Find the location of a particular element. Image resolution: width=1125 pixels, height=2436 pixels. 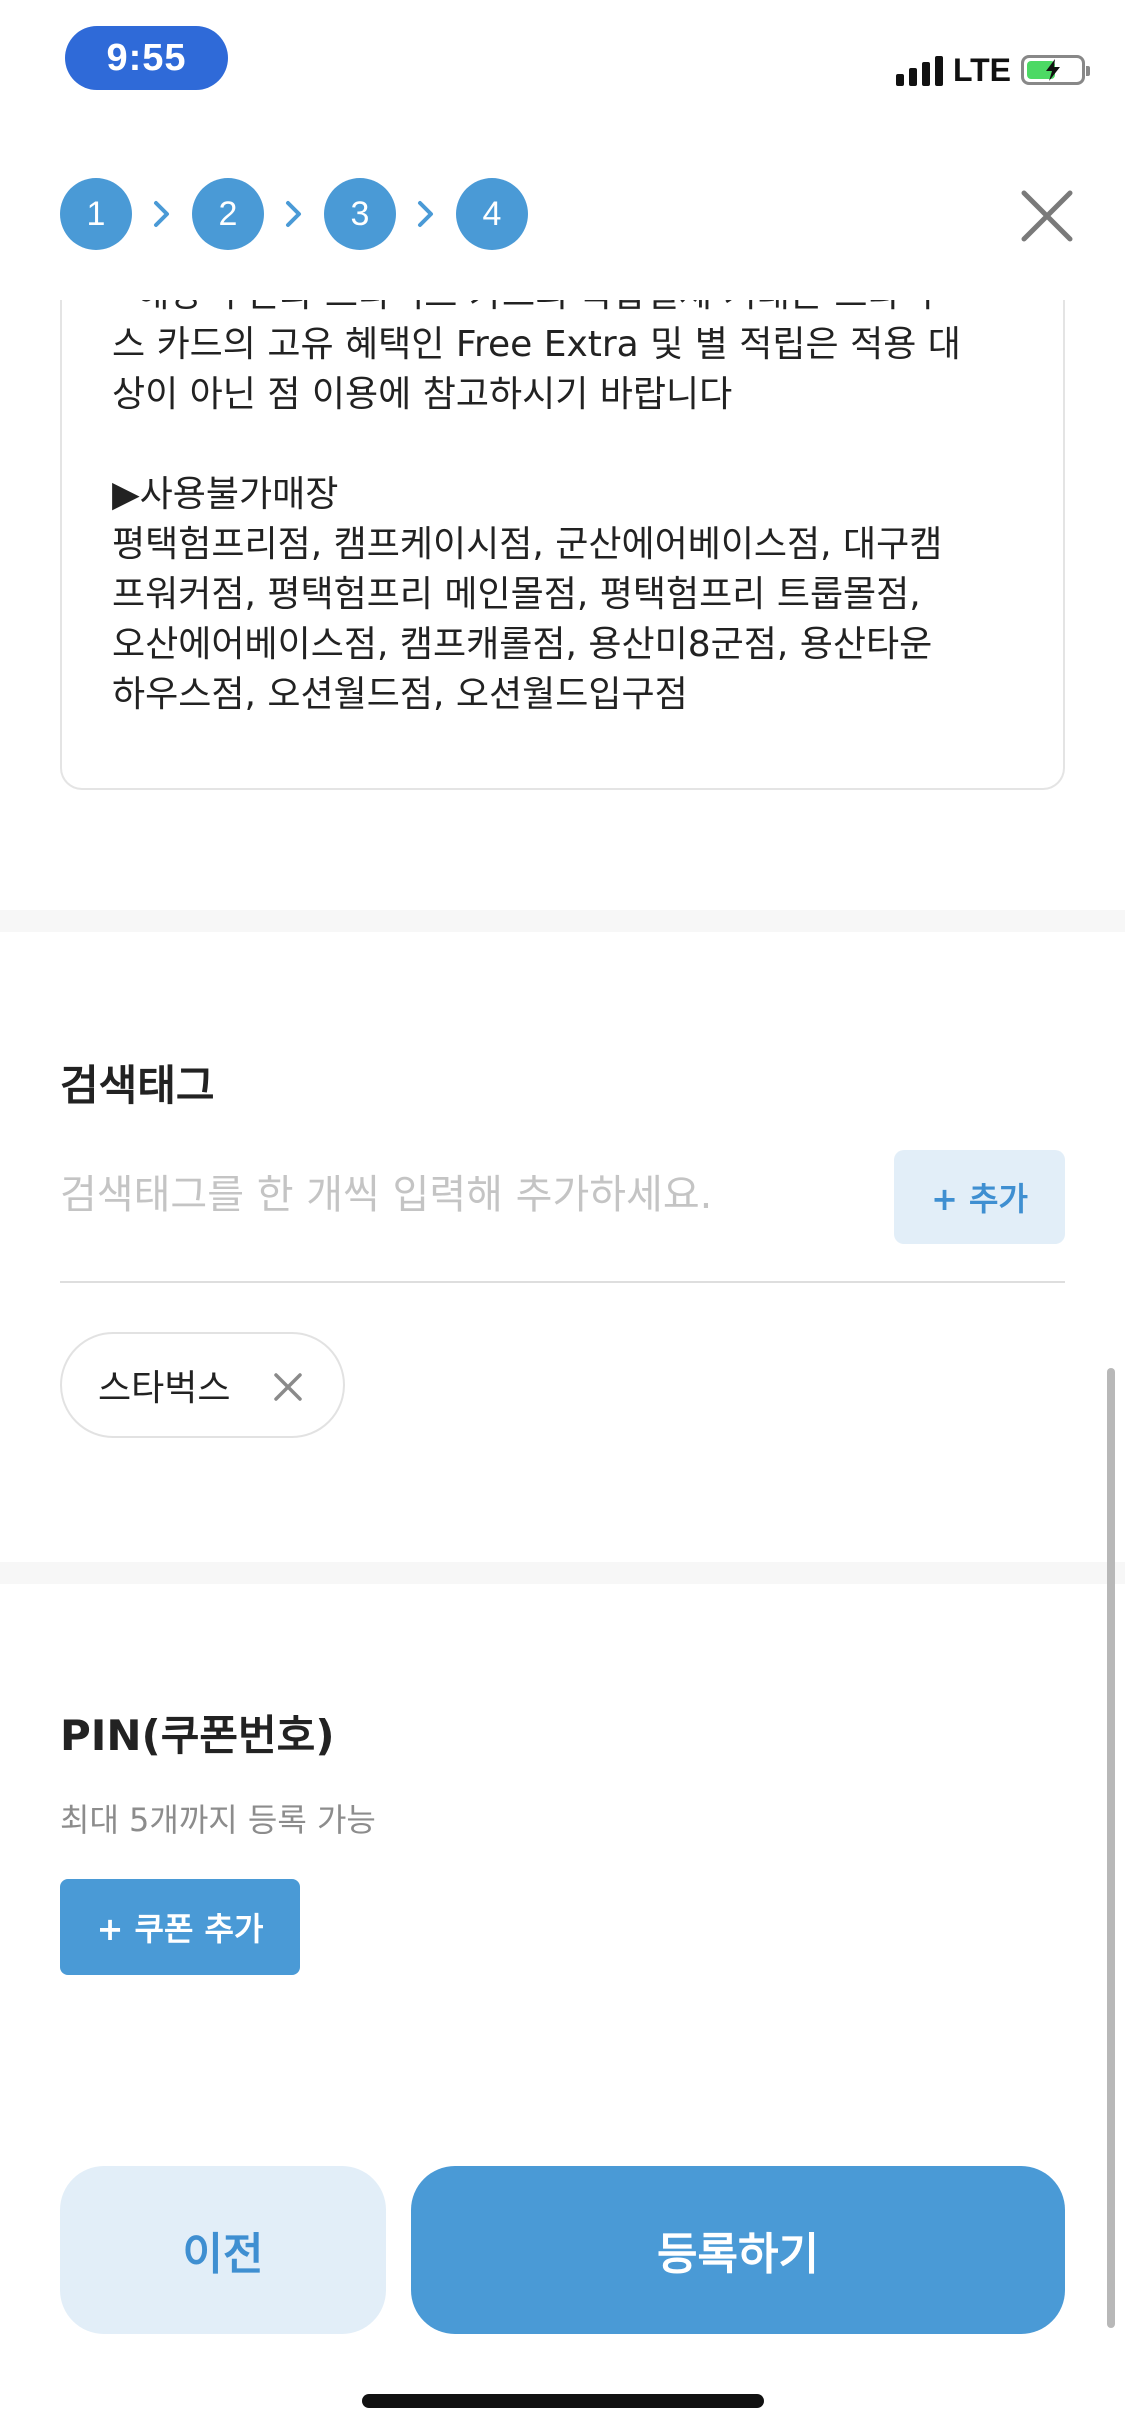

network-type: LTE is located at coordinates (981, 69).